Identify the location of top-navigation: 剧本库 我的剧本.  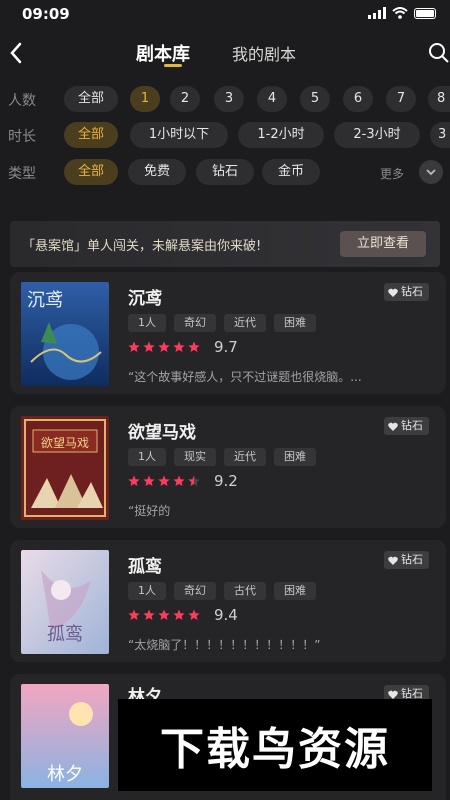
(225, 54).